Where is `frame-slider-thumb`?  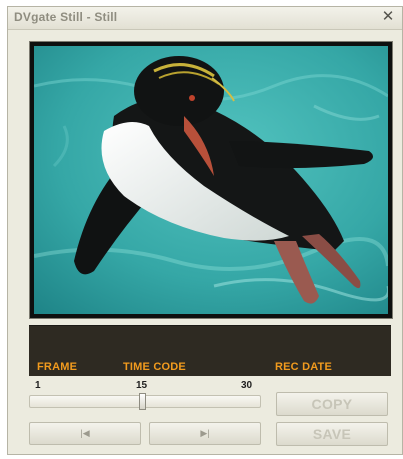 frame-slider-thumb is located at coordinates (142, 401).